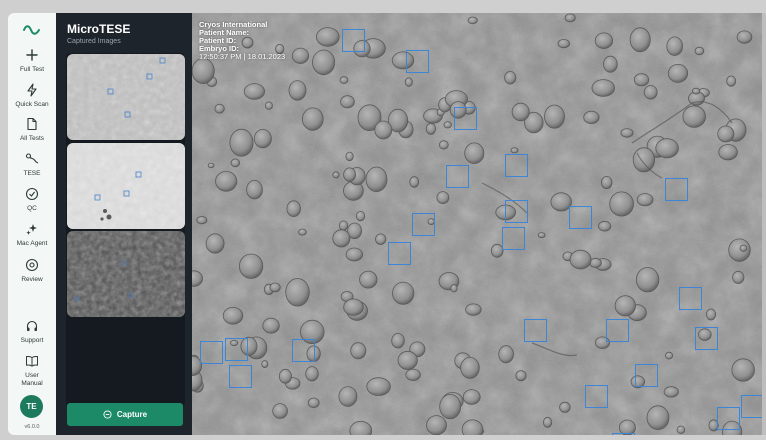  I want to click on capture-label: Capture, so click(132, 414).